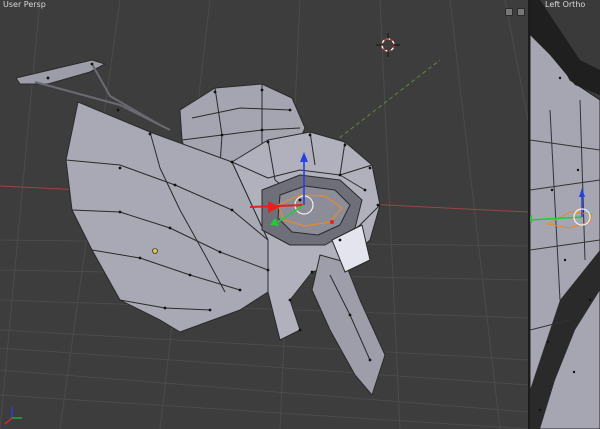  I want to click on side-viewport-canvas, so click(565, 214).